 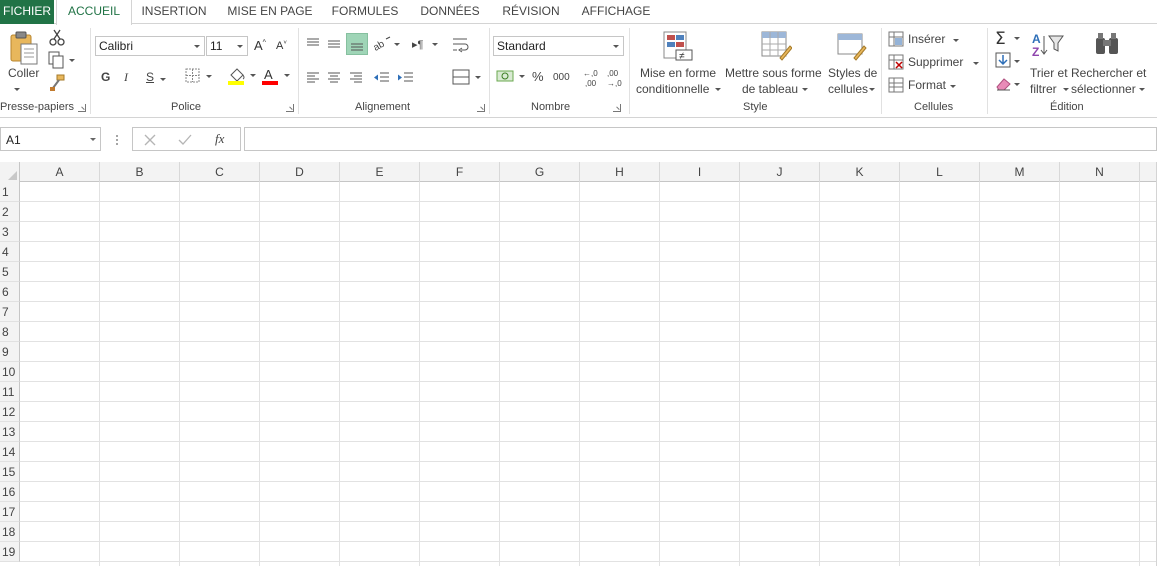 I want to click on find-select-icon, so click(x=1108, y=45).